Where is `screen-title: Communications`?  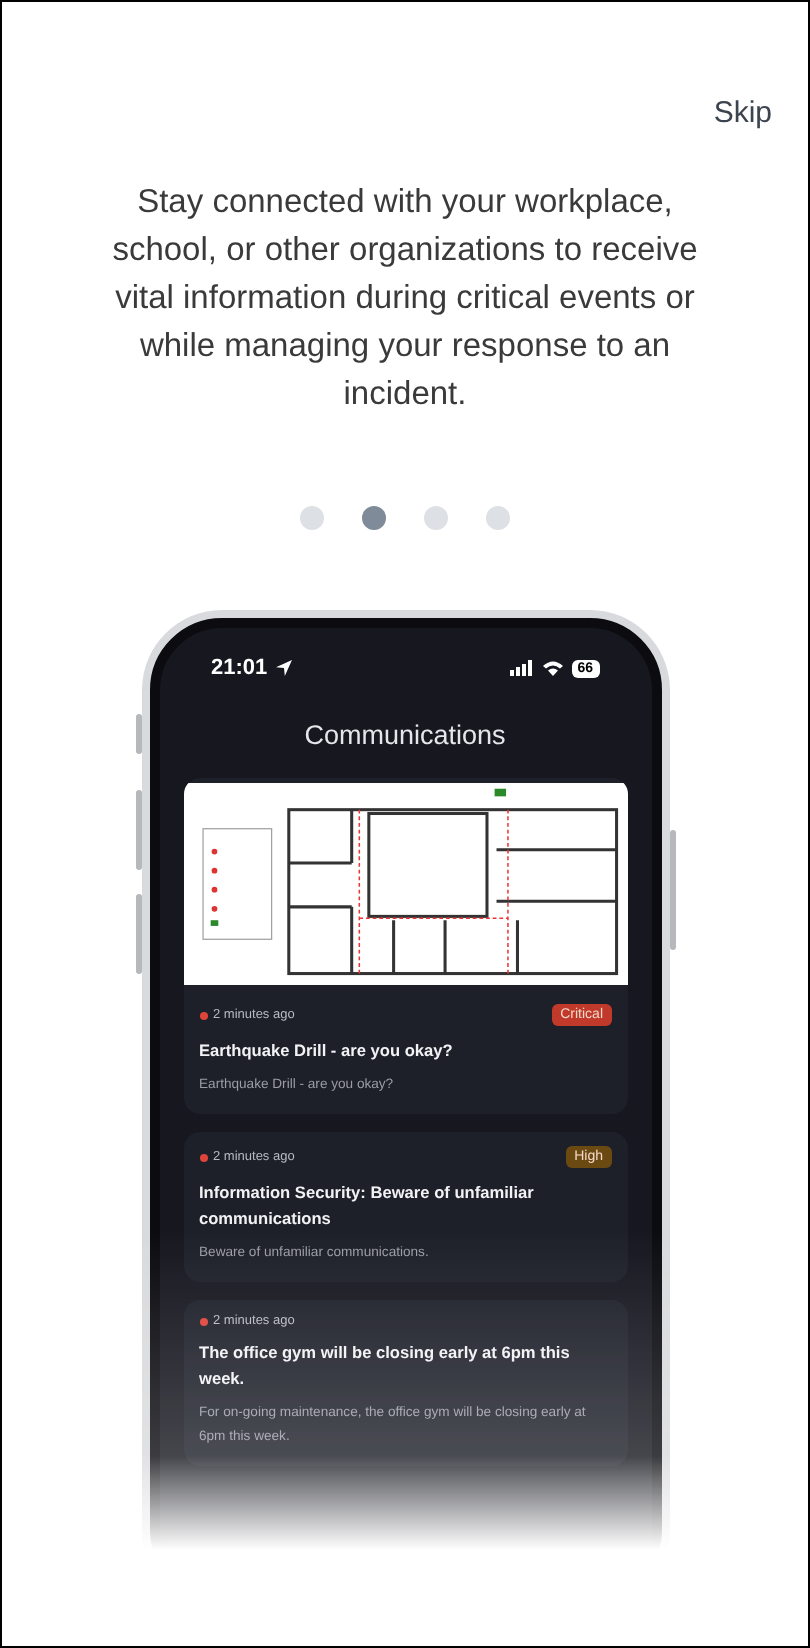 screen-title: Communications is located at coordinates (405, 735).